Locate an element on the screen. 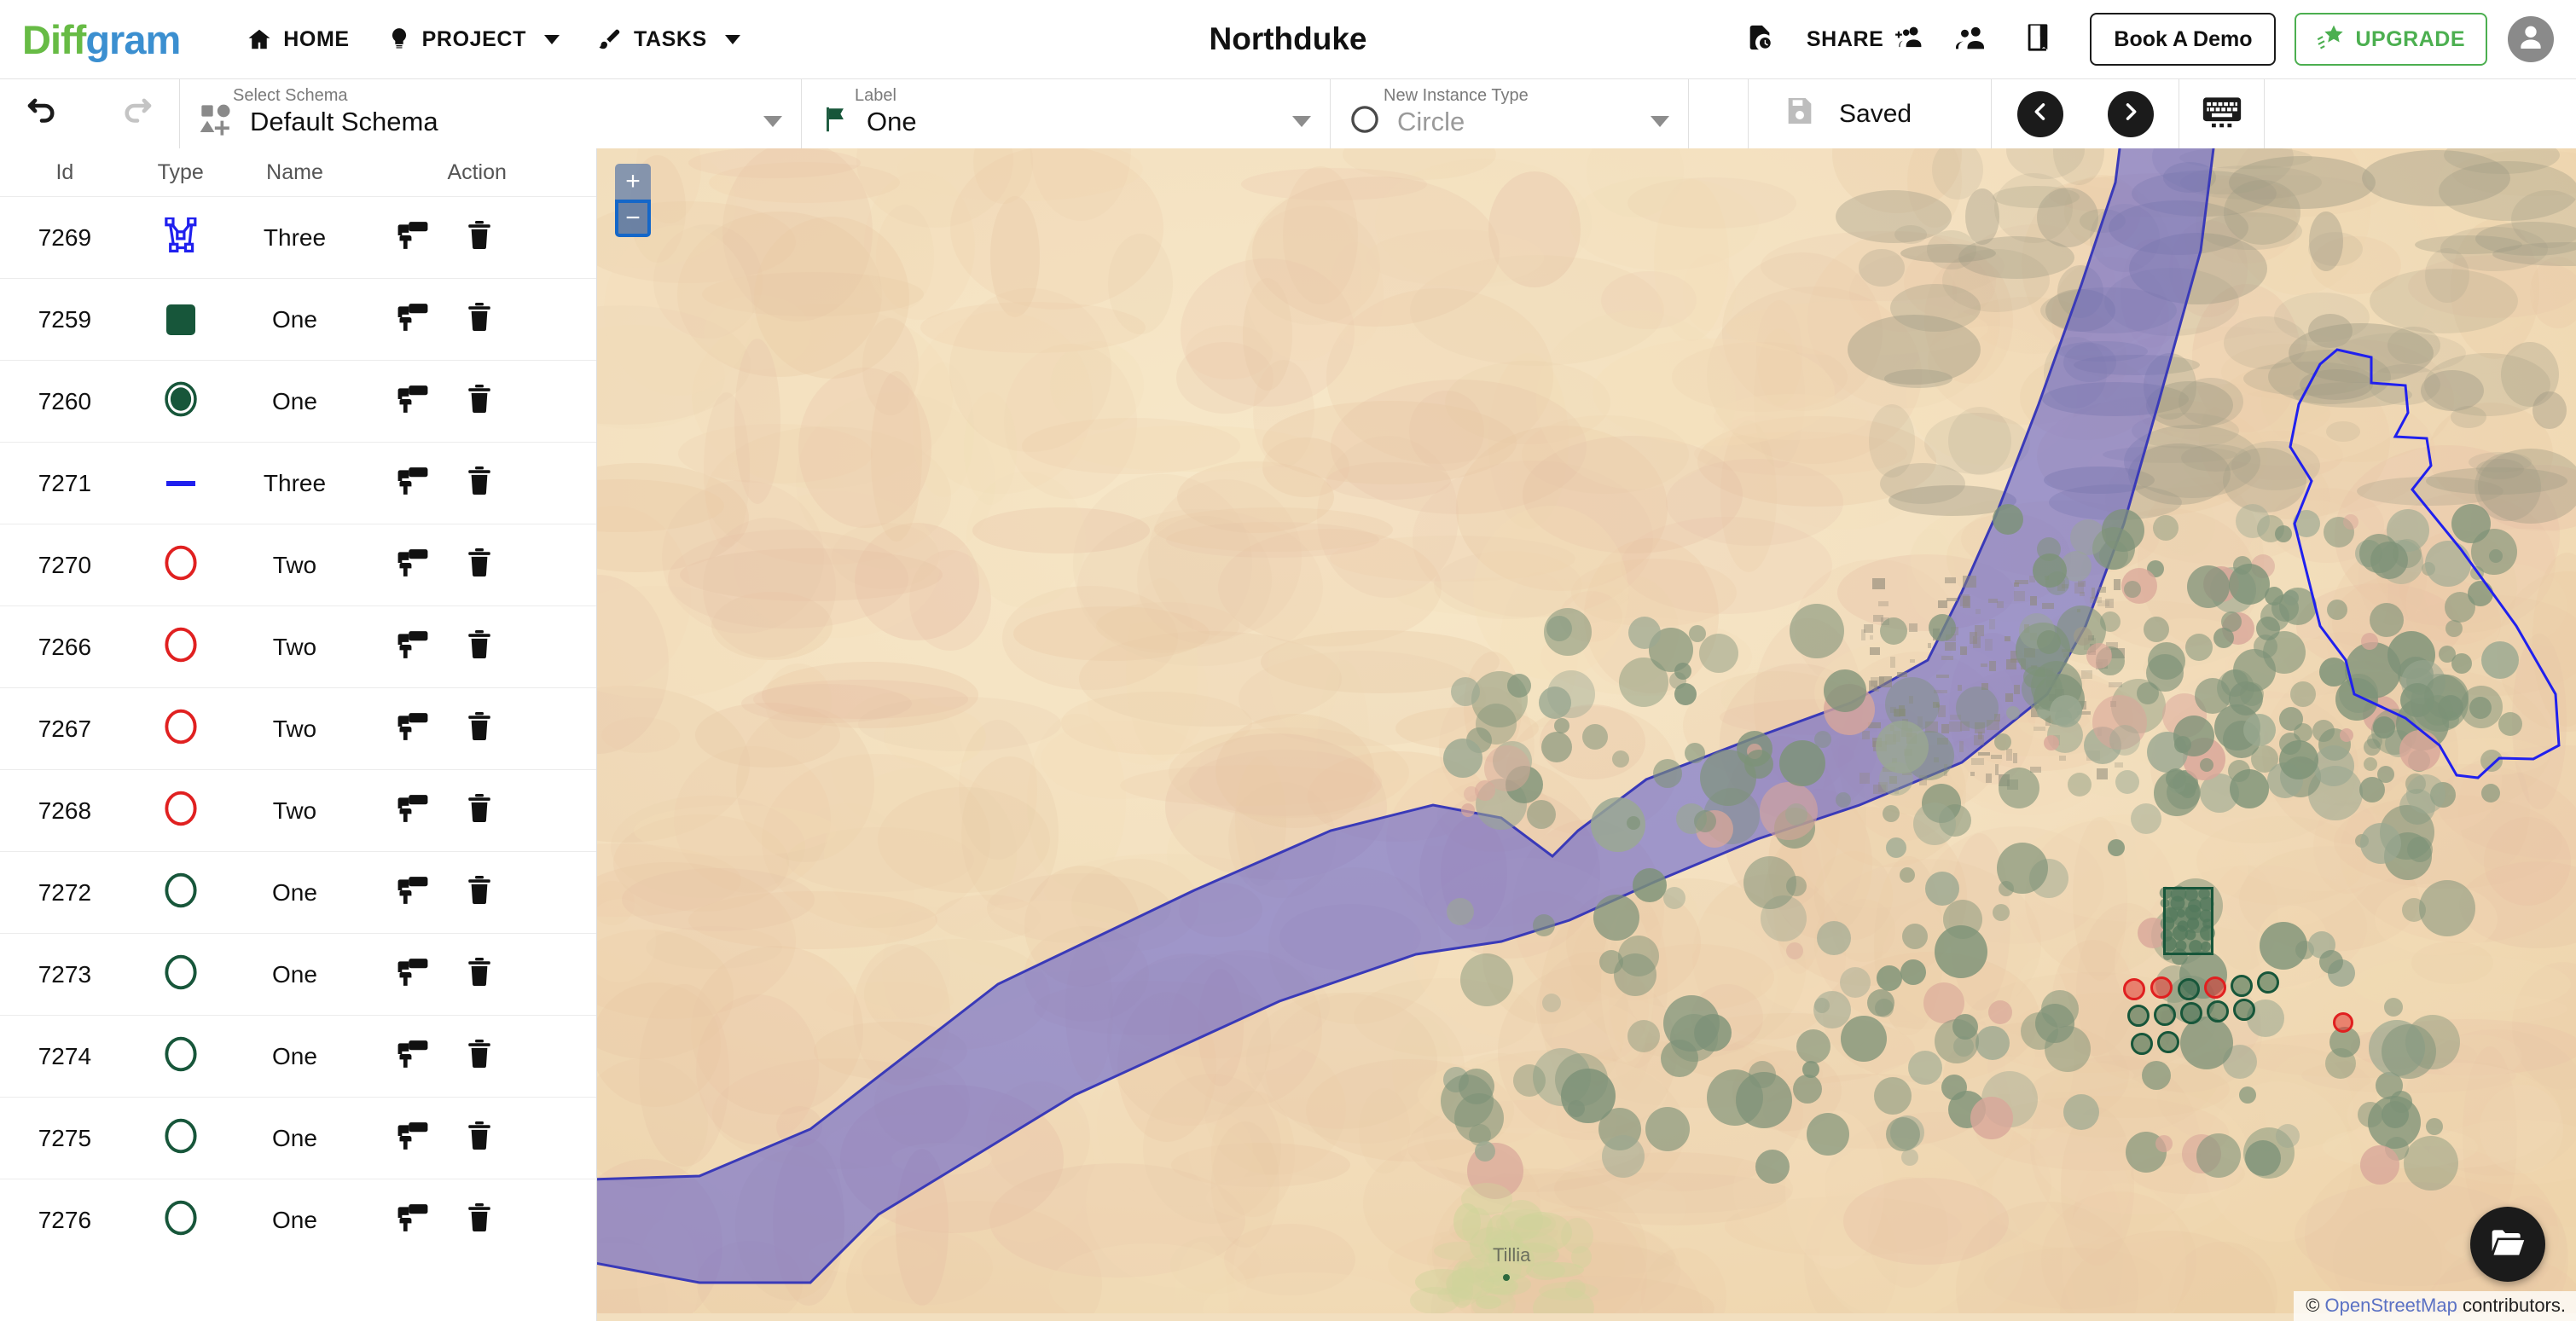 This screenshot has width=2576, height=1321. redo-icon is located at coordinates (137, 114).